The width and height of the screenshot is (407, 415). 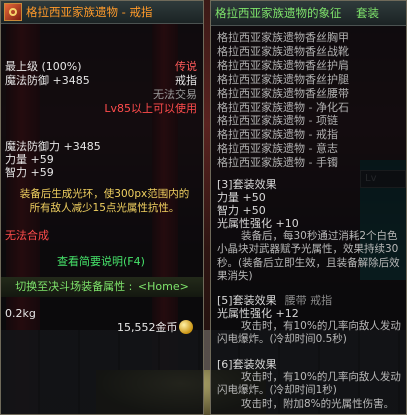 I want to click on set-bonus-5-light: 光属性强化 +12, so click(x=258, y=313).